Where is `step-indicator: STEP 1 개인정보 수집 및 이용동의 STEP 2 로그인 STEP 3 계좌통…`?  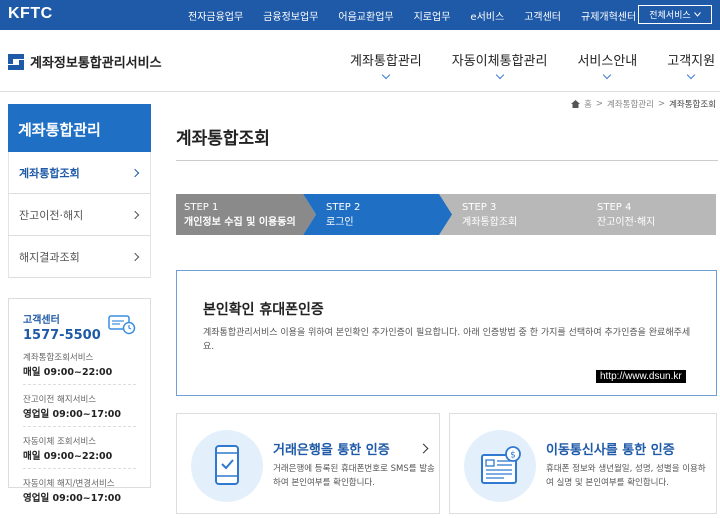
step-indicator: STEP 1 개인정보 수집 및 이용동의 STEP 2 로그인 STEP 3 계좌통… is located at coordinates (446, 214).